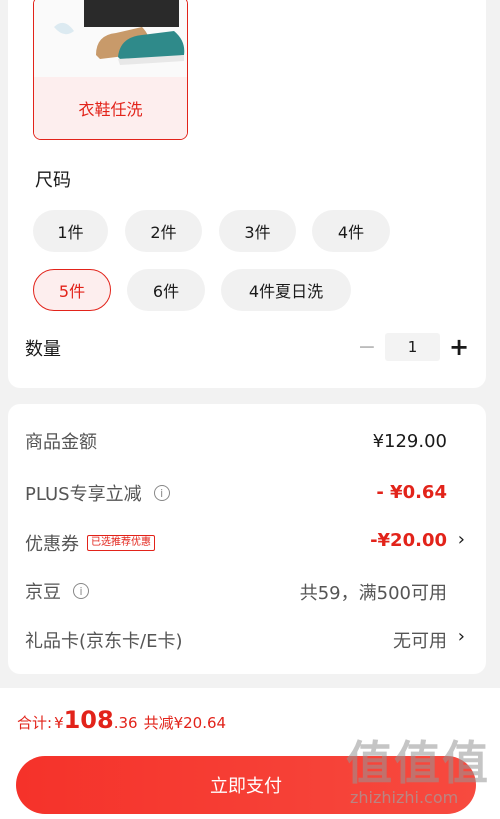 The image size is (500, 819). I want to click on total-decimal: .36, so click(125, 723).